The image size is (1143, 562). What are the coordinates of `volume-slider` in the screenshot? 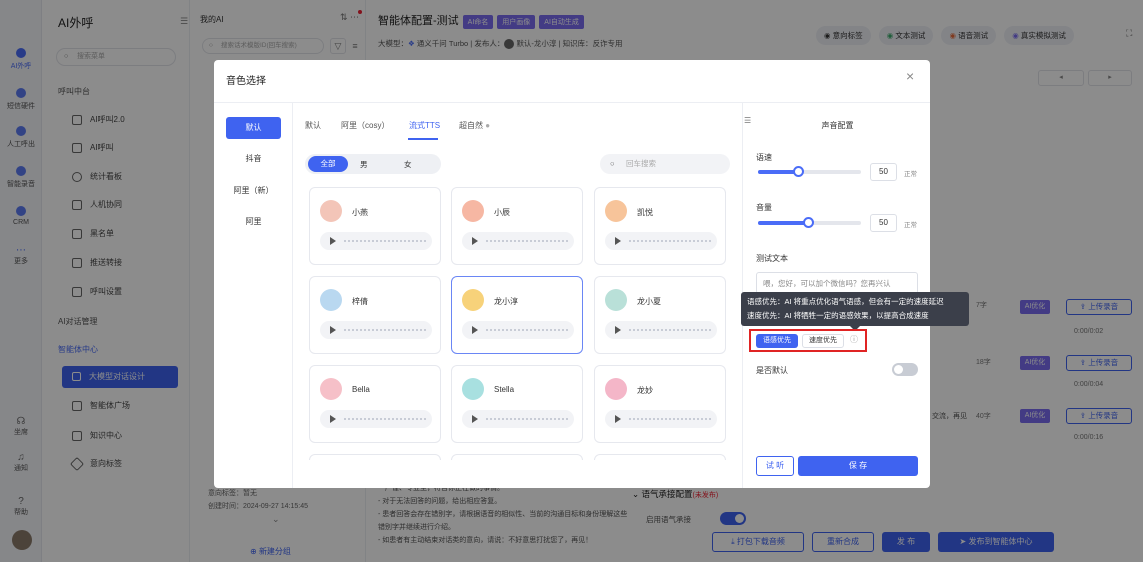 It's located at (809, 222).